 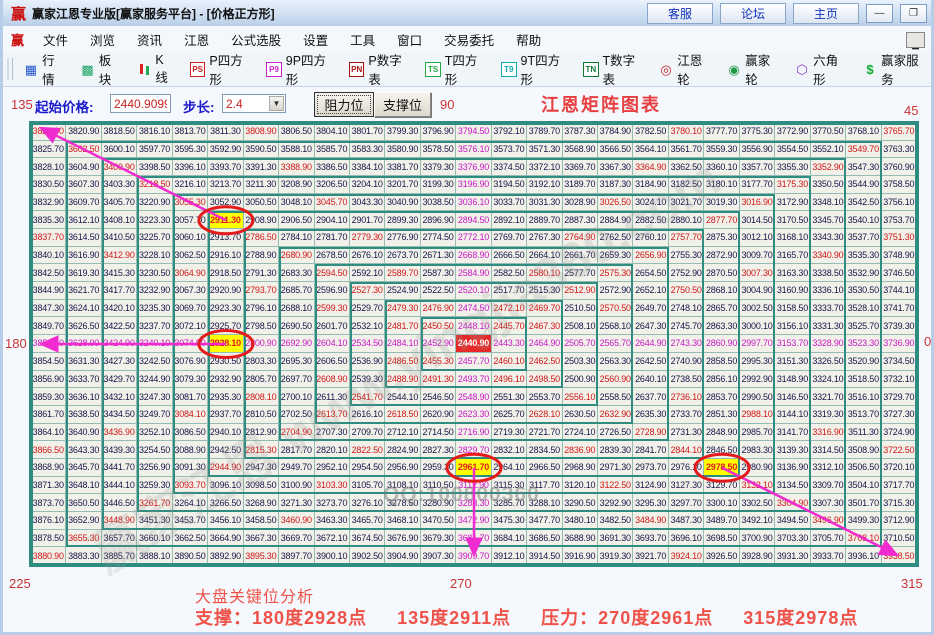 What do you see at coordinates (367, 556) in the screenshot?
I see `matrix-cell: 3902.50` at bounding box center [367, 556].